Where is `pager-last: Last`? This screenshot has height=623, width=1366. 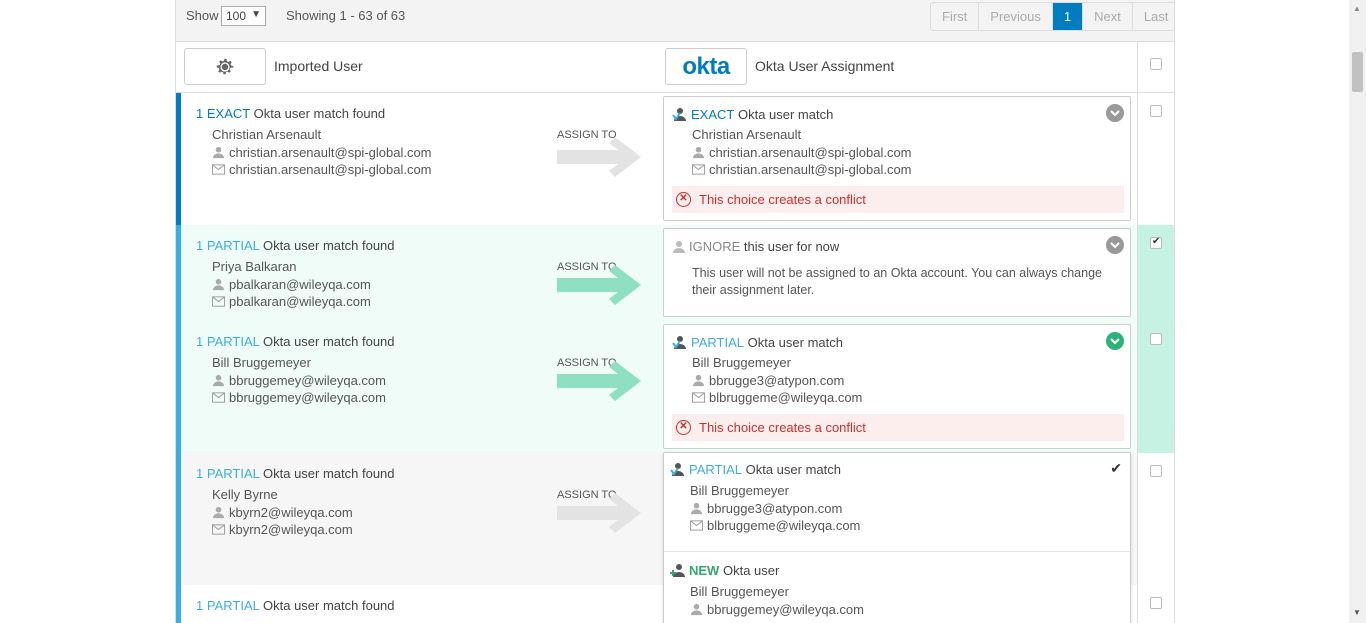 pager-last: Last is located at coordinates (1153, 16).